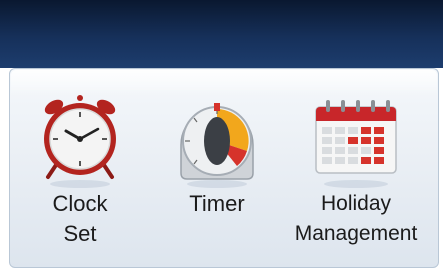 The width and height of the screenshot is (443, 273). Describe the element at coordinates (356, 233) in the screenshot. I see `holiday-label-line2: Management` at that location.